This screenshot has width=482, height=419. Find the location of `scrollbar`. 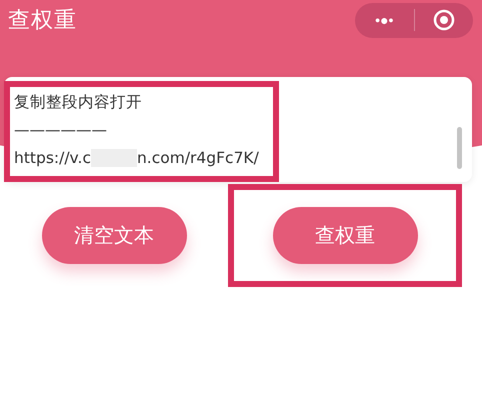

scrollbar is located at coordinates (459, 148).